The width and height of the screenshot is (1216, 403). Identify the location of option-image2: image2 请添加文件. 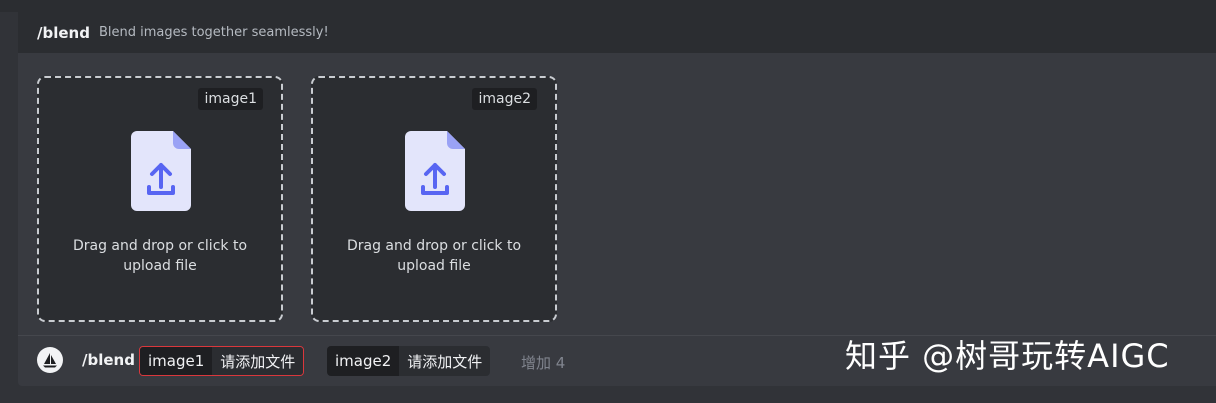
(409, 361).